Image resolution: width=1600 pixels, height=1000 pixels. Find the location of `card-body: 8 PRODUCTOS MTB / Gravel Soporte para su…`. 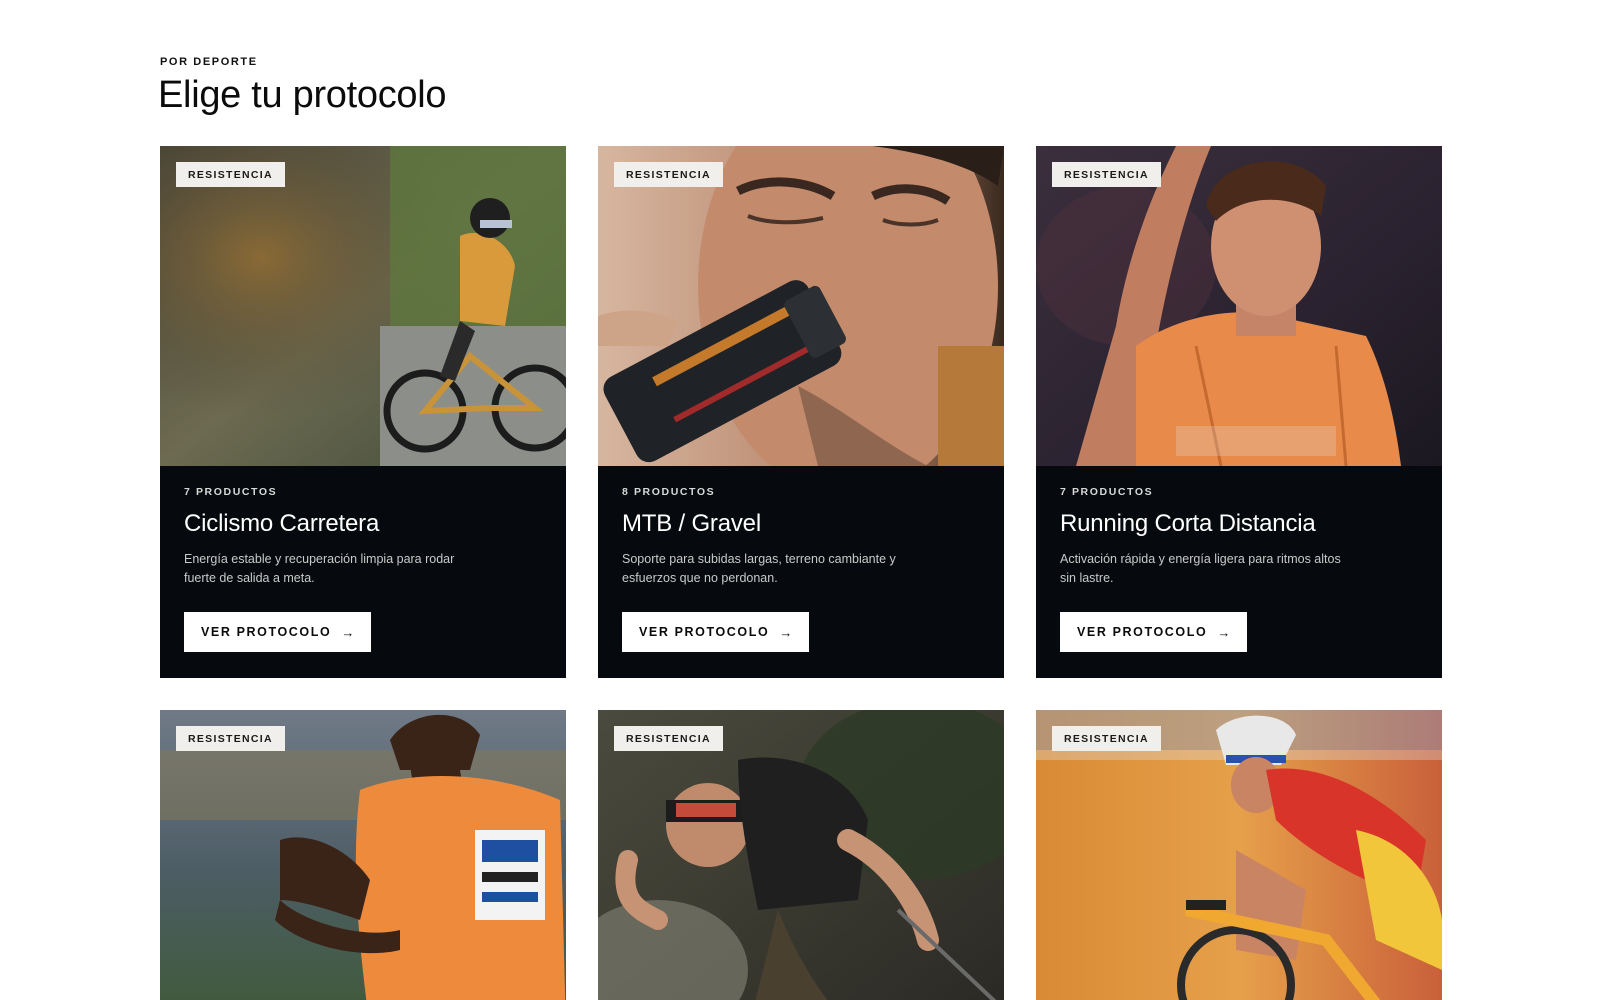

card-body: 8 PRODUCTOS MTB / Gravel Soporte para su… is located at coordinates (801, 569).